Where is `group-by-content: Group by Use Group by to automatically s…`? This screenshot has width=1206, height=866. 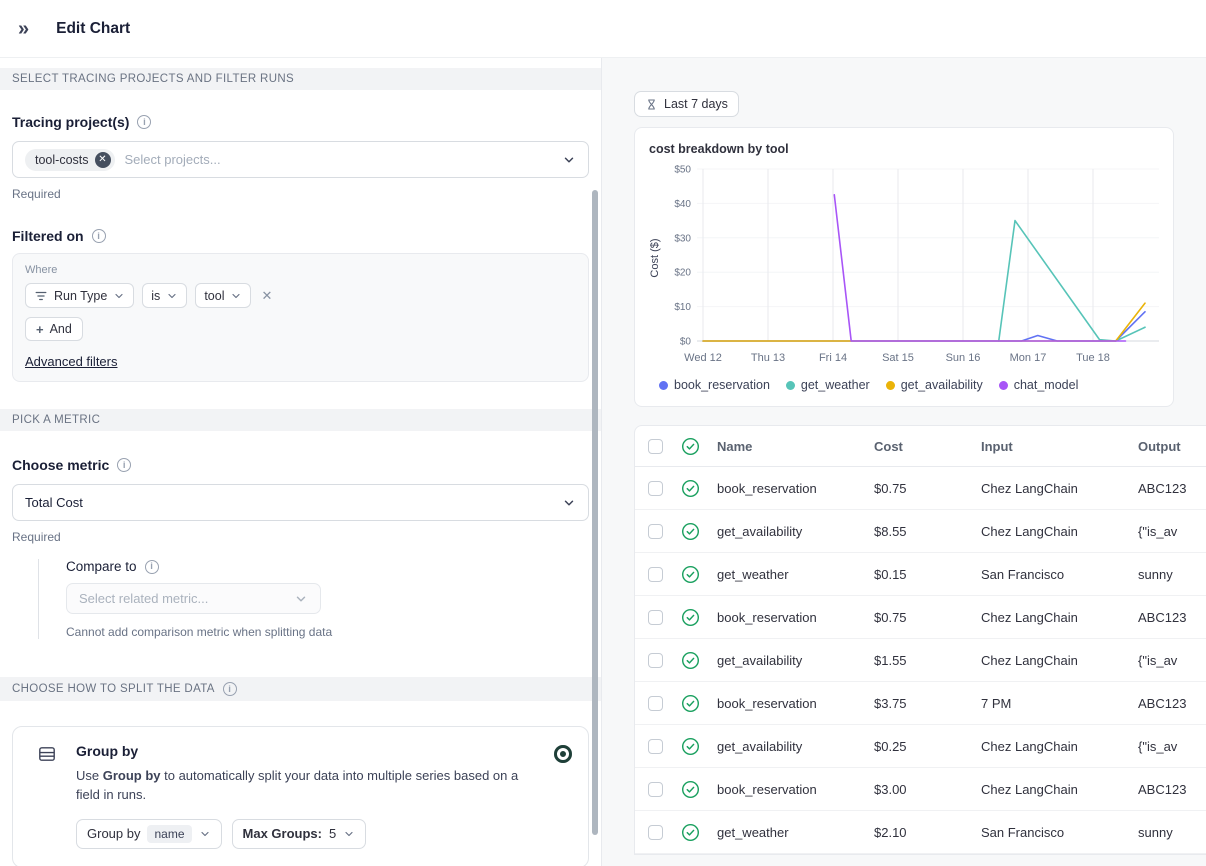
group-by-content: Group by Use Group by to automatically s… is located at coordinates (302, 796).